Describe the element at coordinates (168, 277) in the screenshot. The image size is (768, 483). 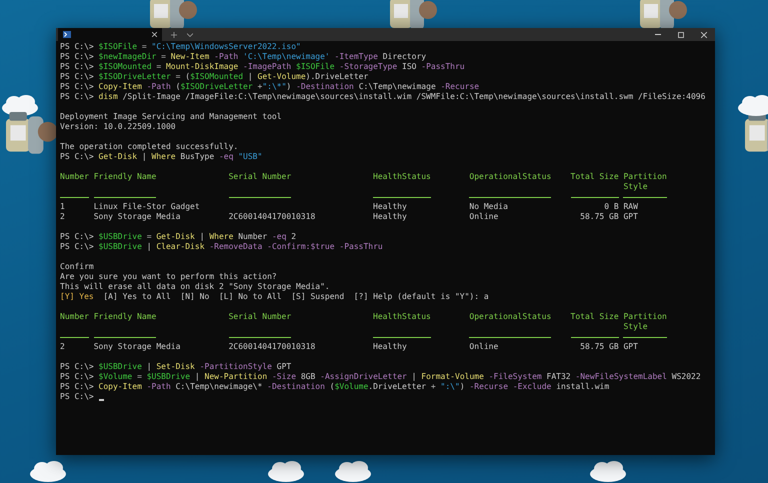
I see `output-text: Are you sure you want to perform this action?` at that location.